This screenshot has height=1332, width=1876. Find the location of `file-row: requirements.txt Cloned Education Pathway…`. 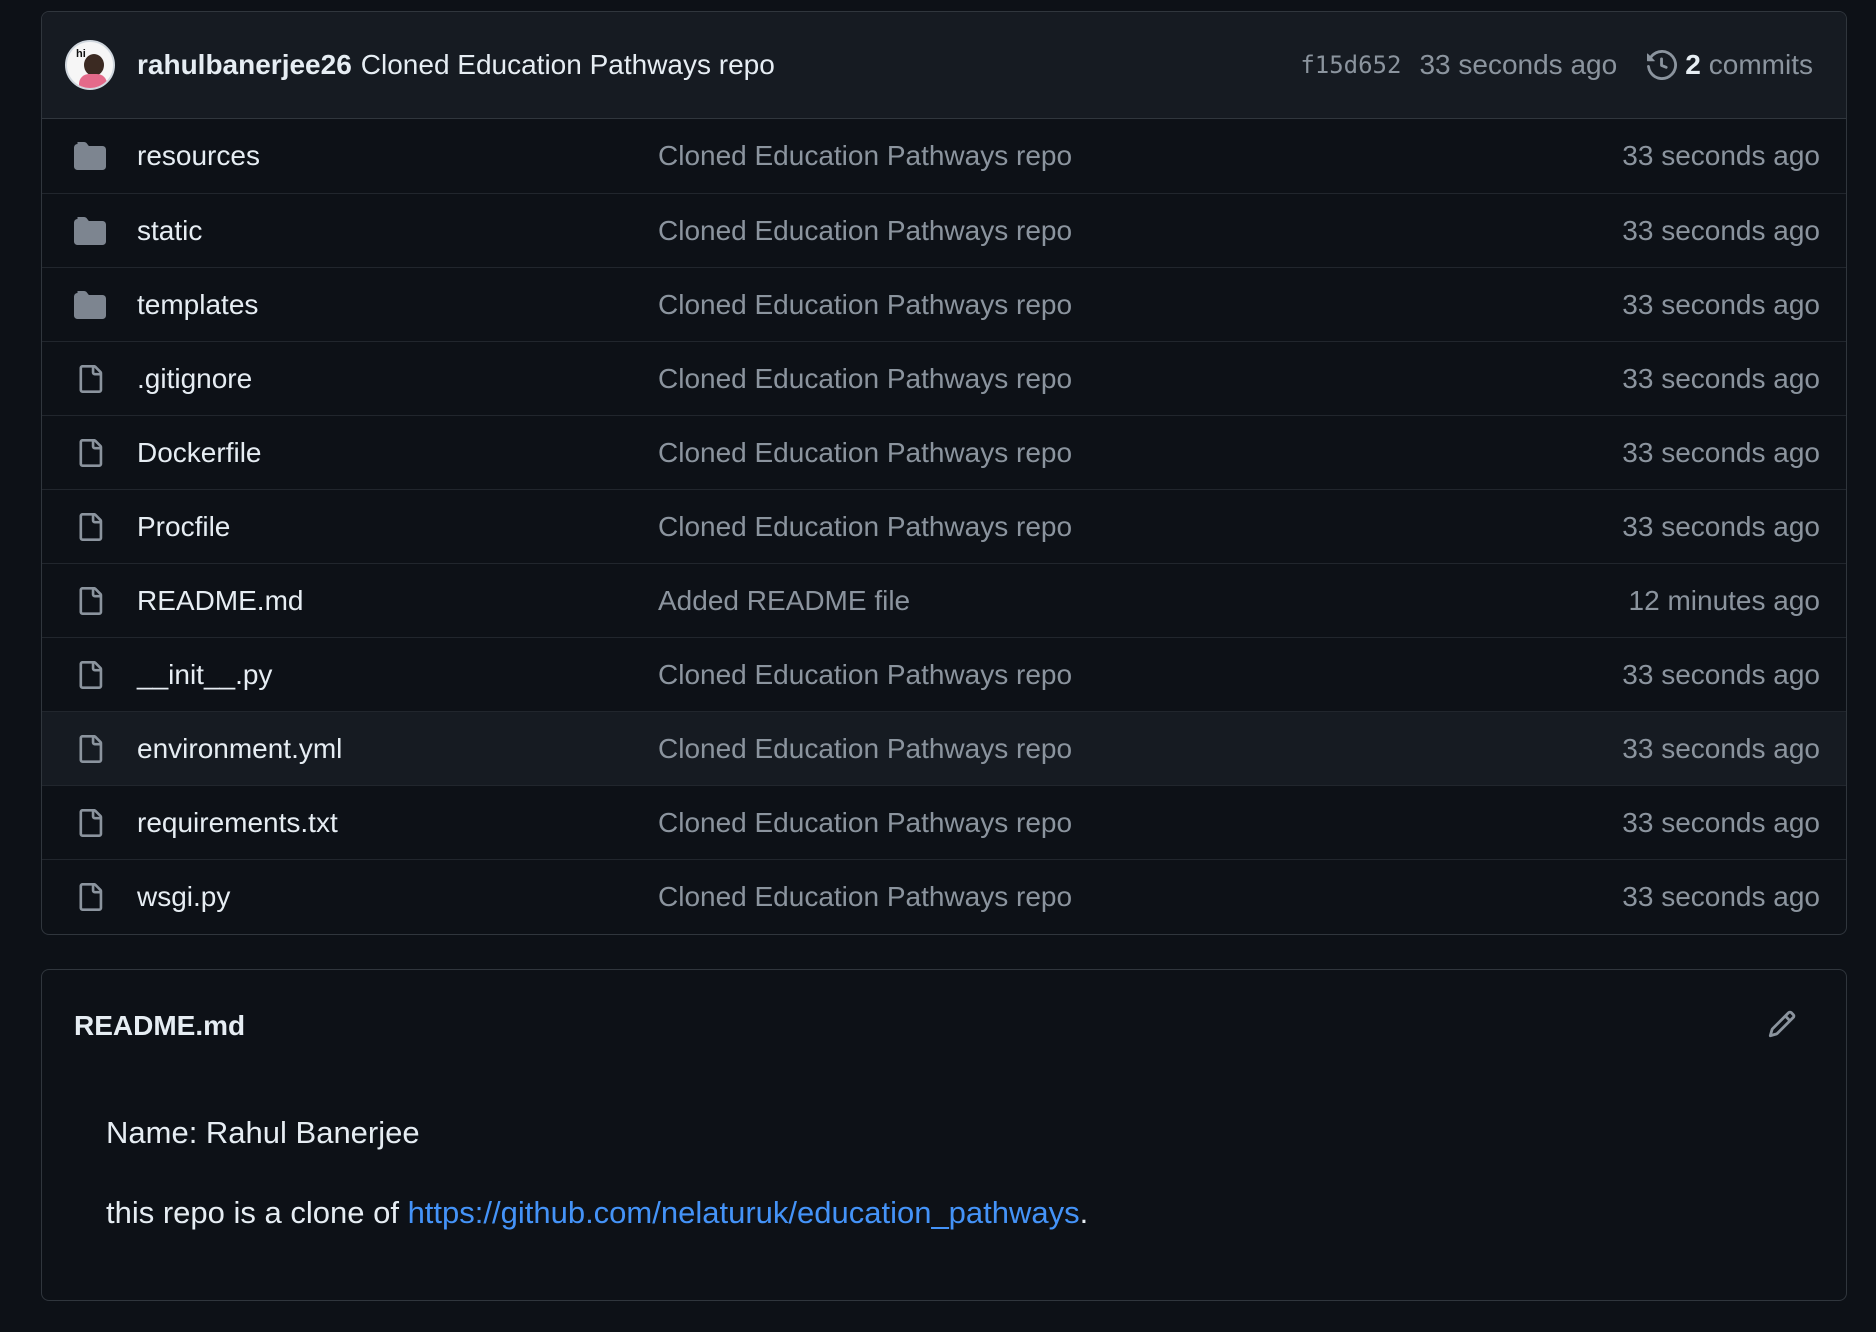

file-row: requirements.txt Cloned Education Pathway… is located at coordinates (944, 822).